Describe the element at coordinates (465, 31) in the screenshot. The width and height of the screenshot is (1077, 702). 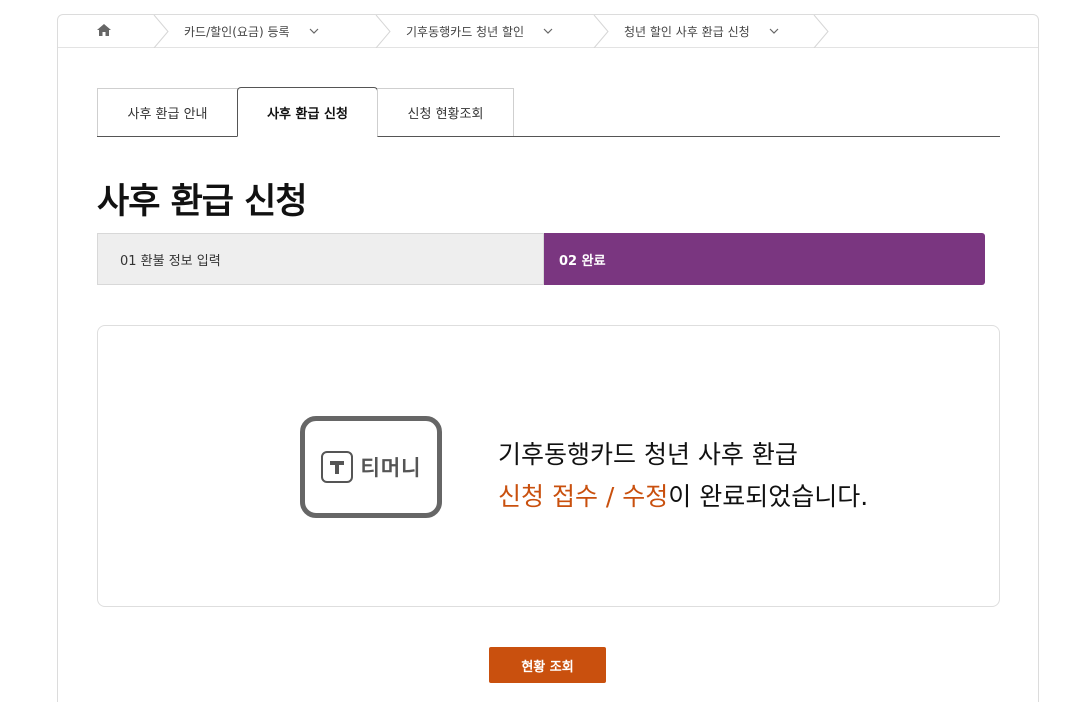
I see `breadcrumb-label: 기후동행카드 청년 할인` at that location.